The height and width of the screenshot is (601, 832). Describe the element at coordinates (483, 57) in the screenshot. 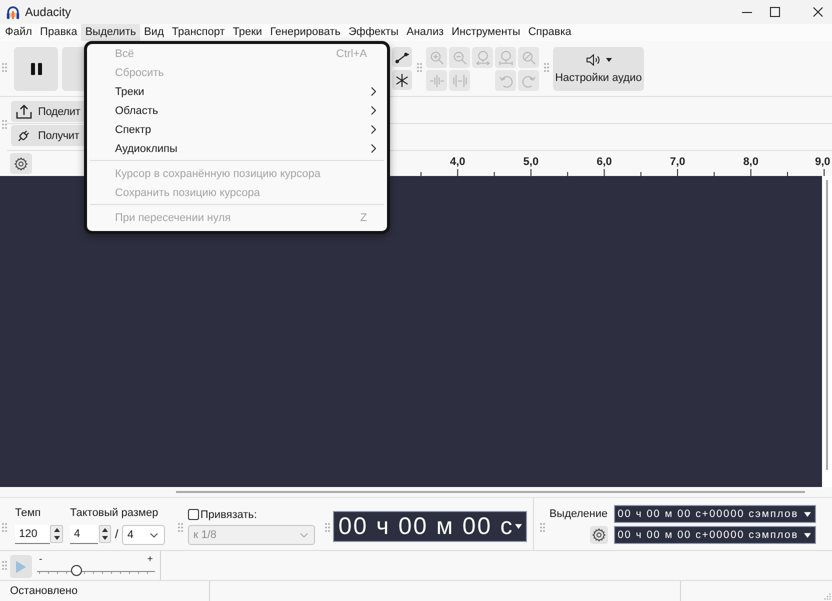

I see `magnifier-arrows-icon` at that location.